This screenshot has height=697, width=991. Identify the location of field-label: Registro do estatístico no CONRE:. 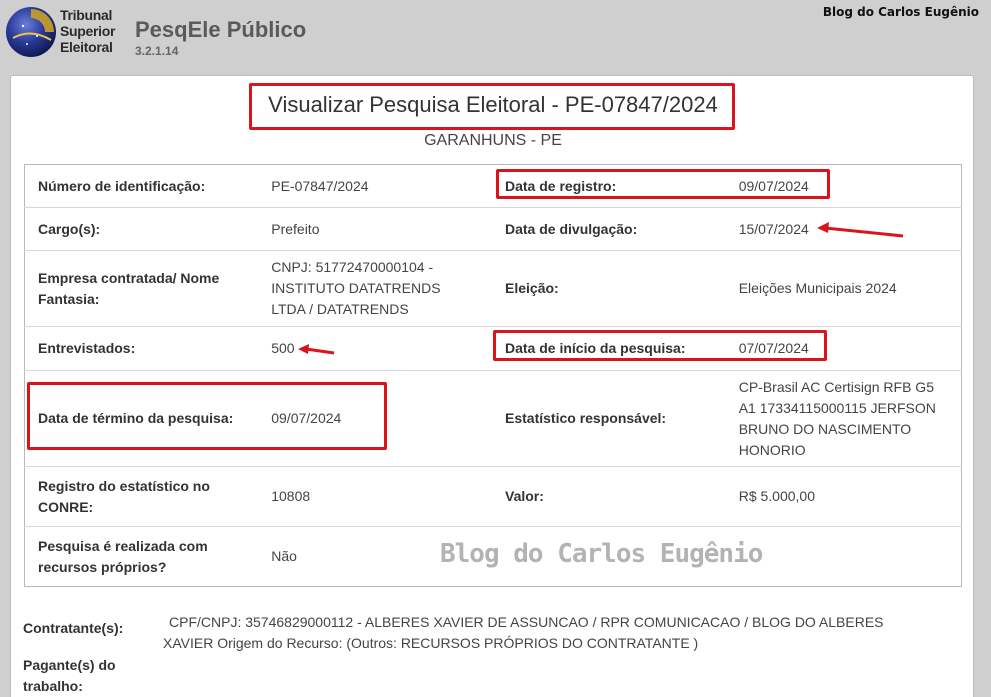
(141, 496).